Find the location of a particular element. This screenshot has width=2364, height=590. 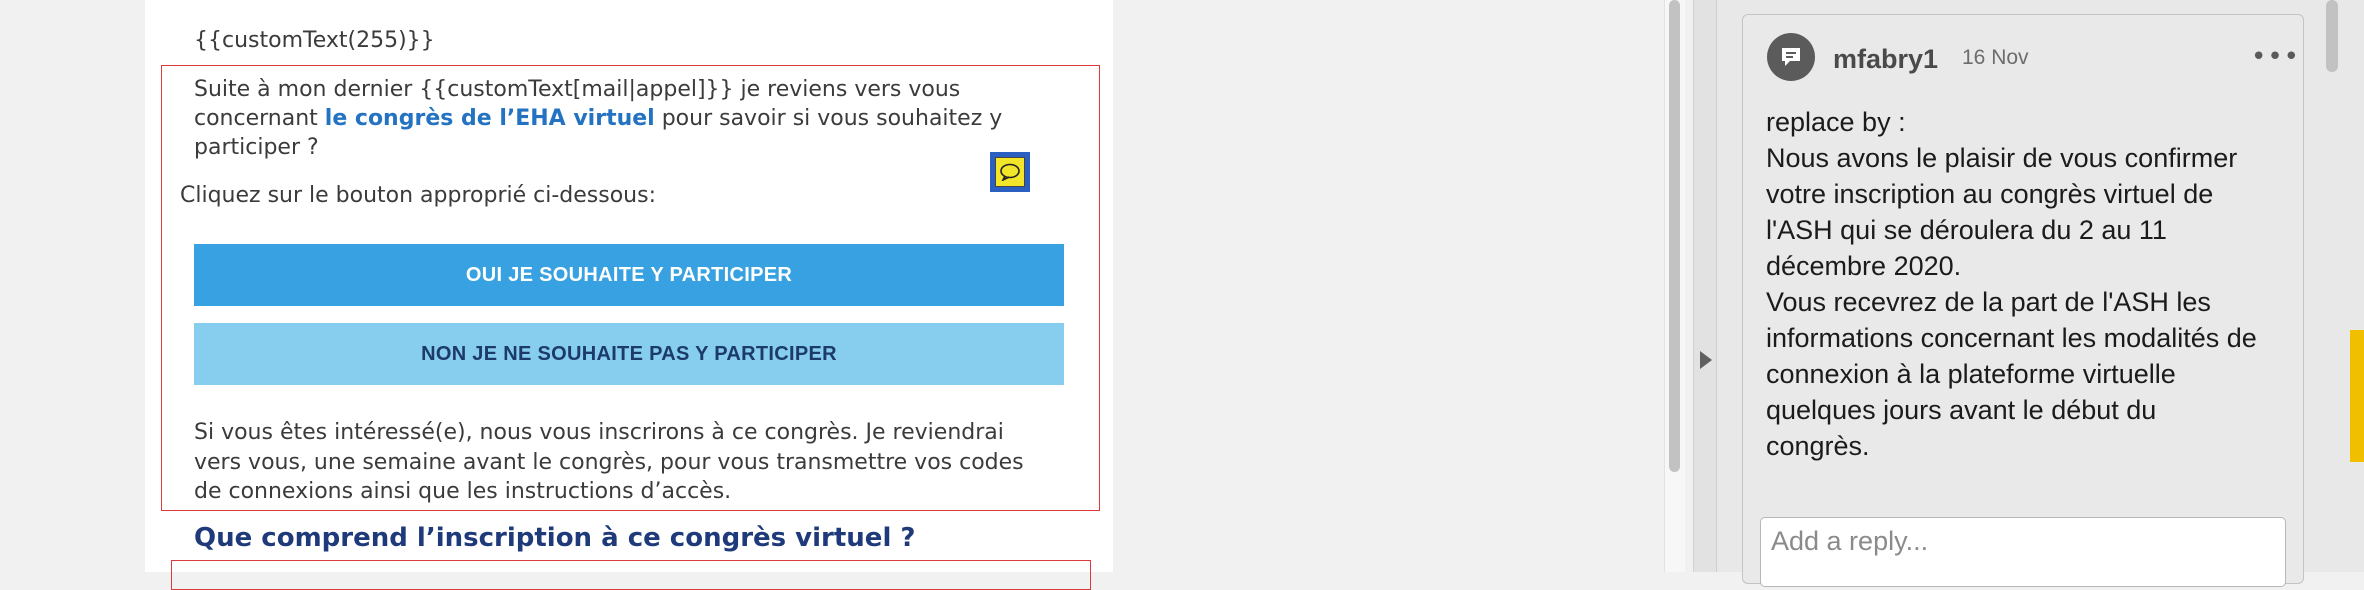

comment-line: quelques jours avant le début du is located at coordinates (1961, 410).